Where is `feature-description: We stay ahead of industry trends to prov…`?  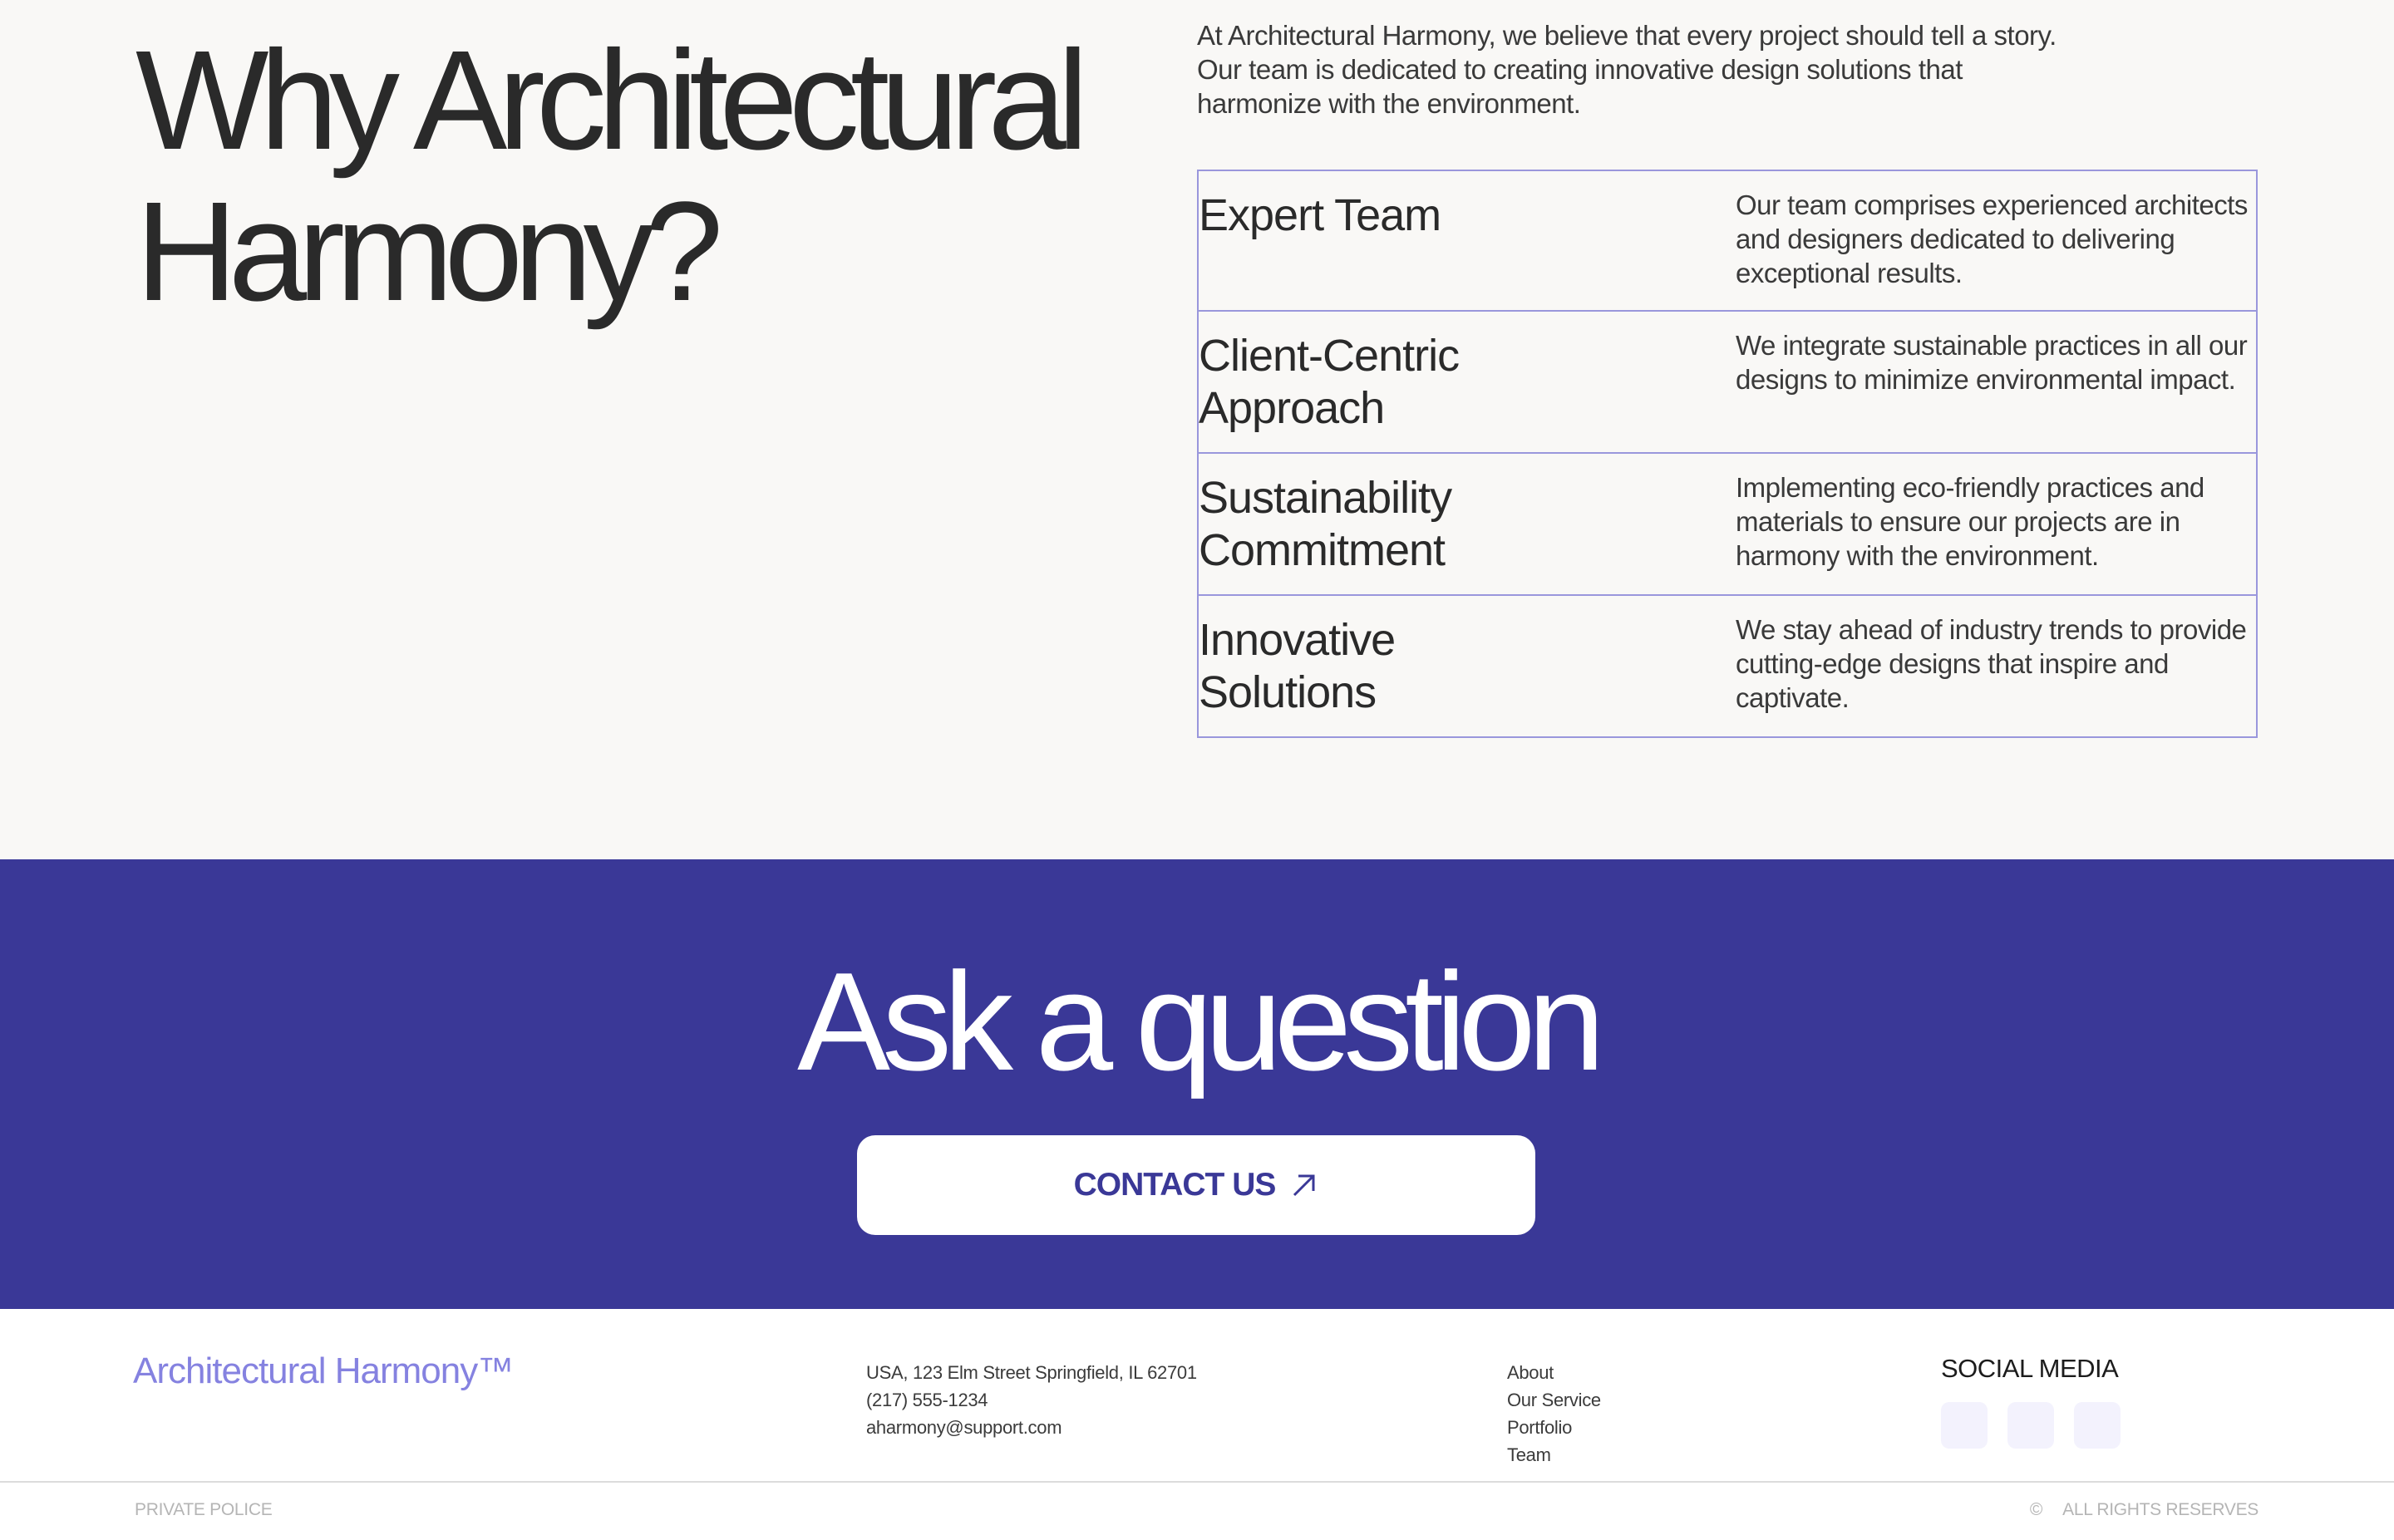
feature-description: We stay ahead of industry trends to prov… is located at coordinates (1991, 663).